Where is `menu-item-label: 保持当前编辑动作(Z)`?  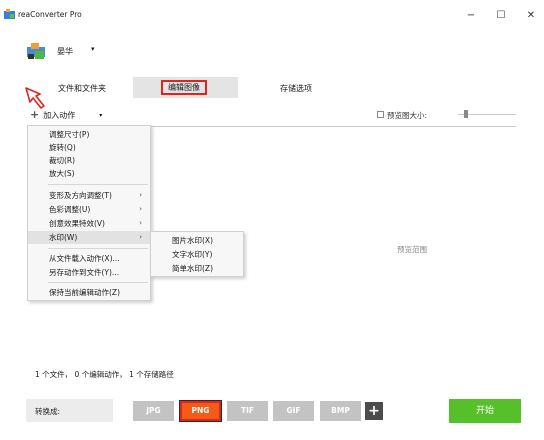
menu-item-label: 保持当前编辑动作(Z) is located at coordinates (84, 292).